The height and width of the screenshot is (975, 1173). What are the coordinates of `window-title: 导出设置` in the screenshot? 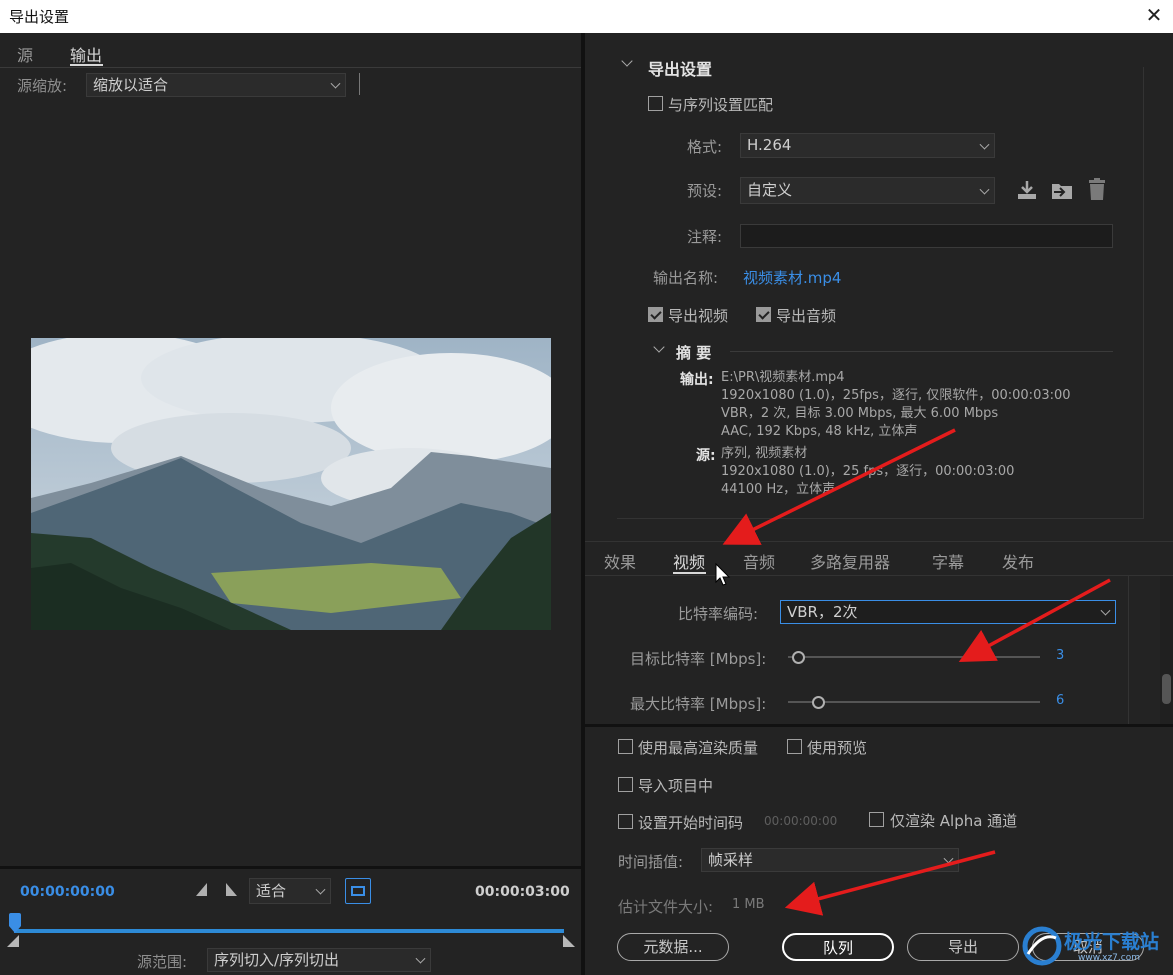 It's located at (39, 17).